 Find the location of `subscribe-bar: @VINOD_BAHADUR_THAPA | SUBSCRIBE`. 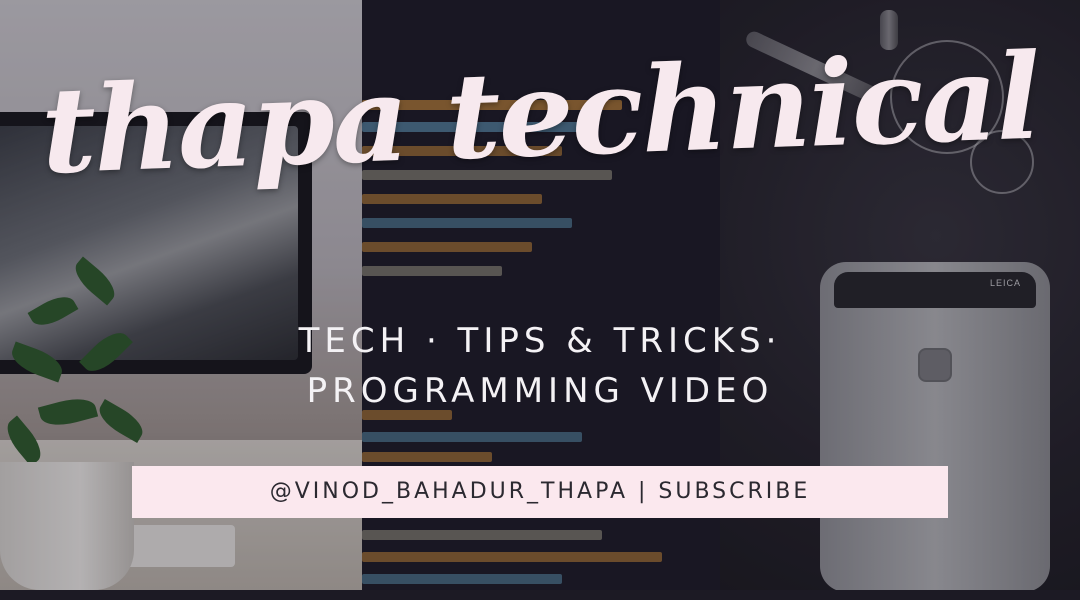

subscribe-bar: @VINOD_BAHADUR_THAPA | SUBSCRIBE is located at coordinates (540, 492).